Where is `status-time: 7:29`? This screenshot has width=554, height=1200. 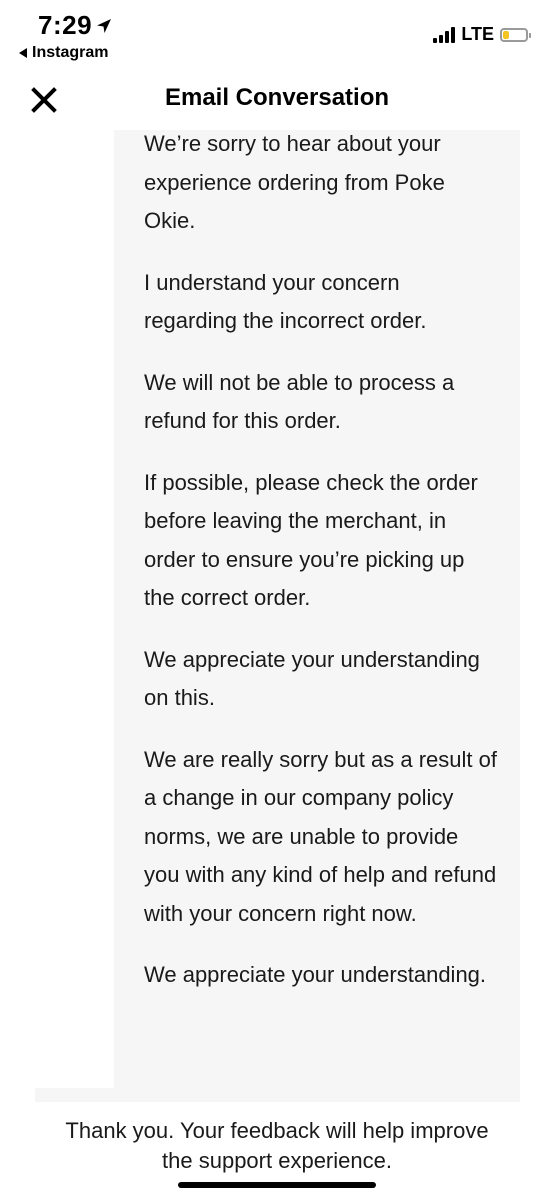 status-time: 7:29 is located at coordinates (75, 25).